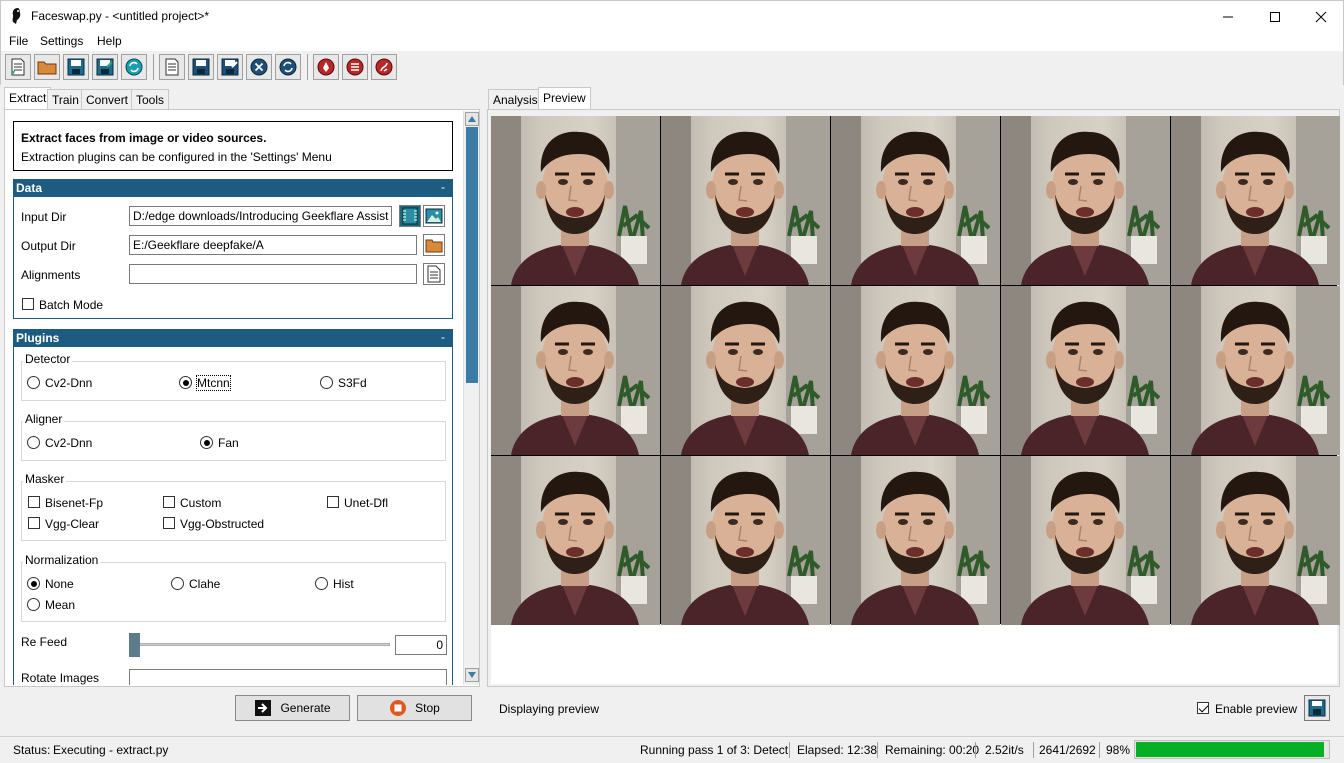  What do you see at coordinates (233, 188) in the screenshot?
I see `data-section-header: Data -` at bounding box center [233, 188].